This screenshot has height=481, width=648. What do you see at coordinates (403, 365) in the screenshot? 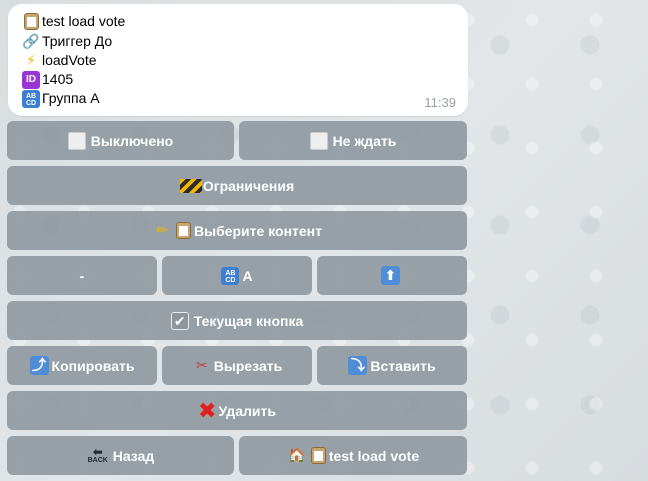
I see `paste-button-label: Вставить` at bounding box center [403, 365].